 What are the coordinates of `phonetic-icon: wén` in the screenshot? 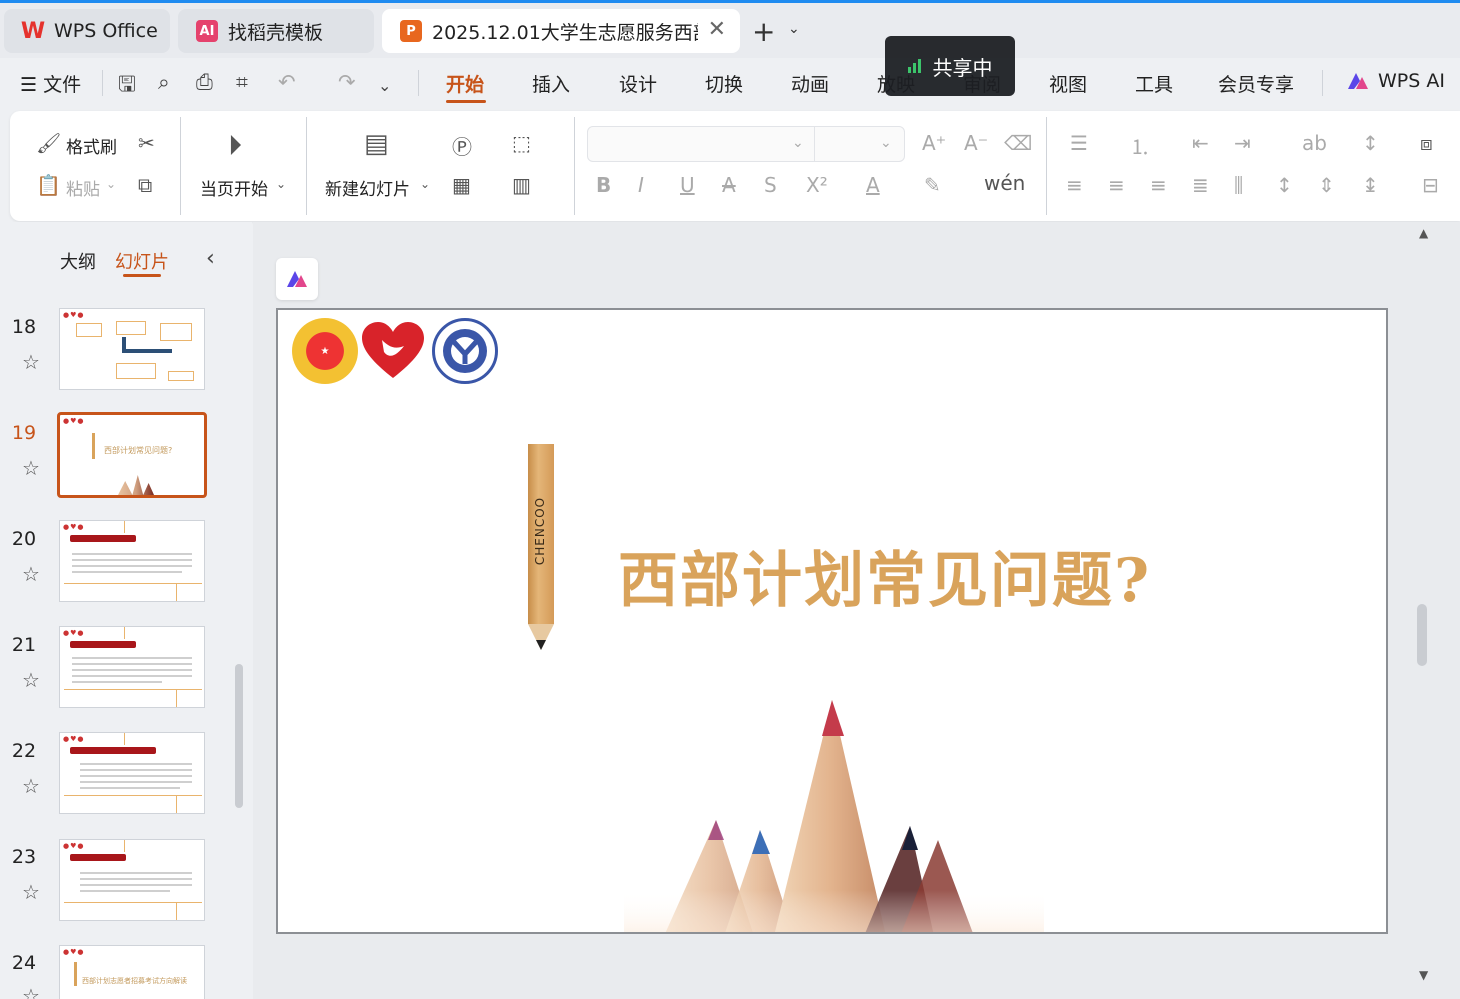 It's located at (1004, 183).